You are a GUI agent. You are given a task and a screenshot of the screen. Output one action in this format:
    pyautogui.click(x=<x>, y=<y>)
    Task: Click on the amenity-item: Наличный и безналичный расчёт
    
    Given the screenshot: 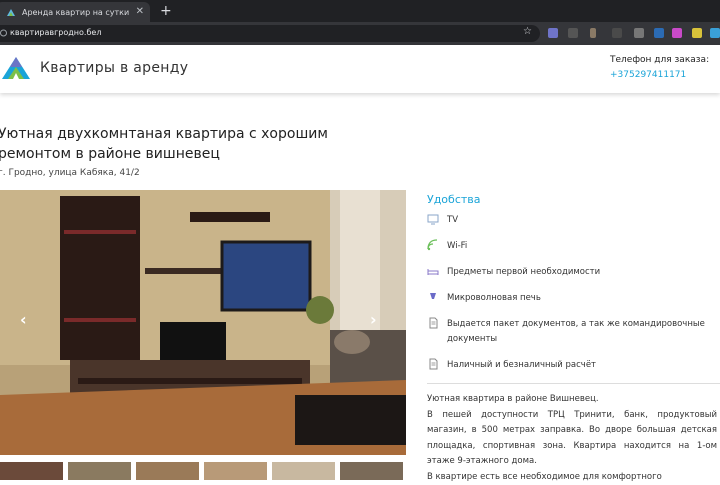 What is the action you would take?
    pyautogui.click(x=572, y=365)
    